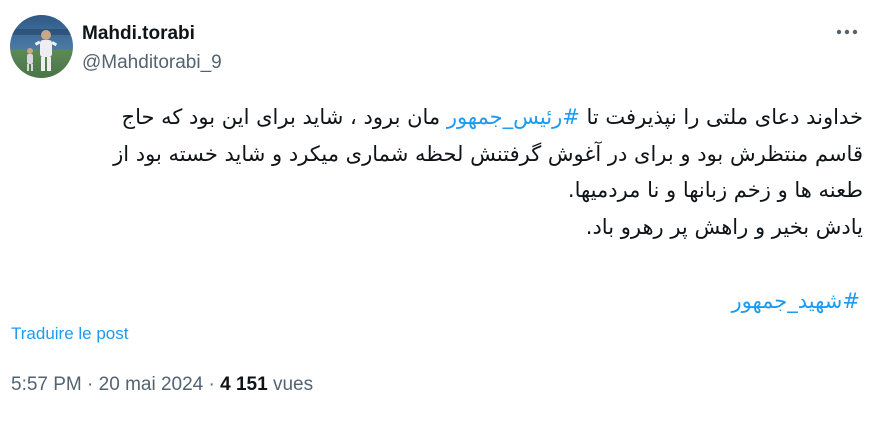  I want to click on translate-post-link: Traduire le post, so click(69, 334).